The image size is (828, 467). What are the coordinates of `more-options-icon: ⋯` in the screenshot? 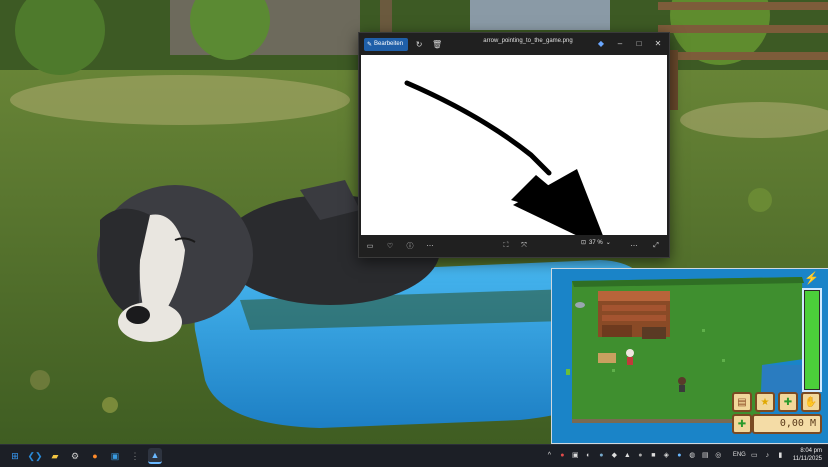 It's located at (634, 246).